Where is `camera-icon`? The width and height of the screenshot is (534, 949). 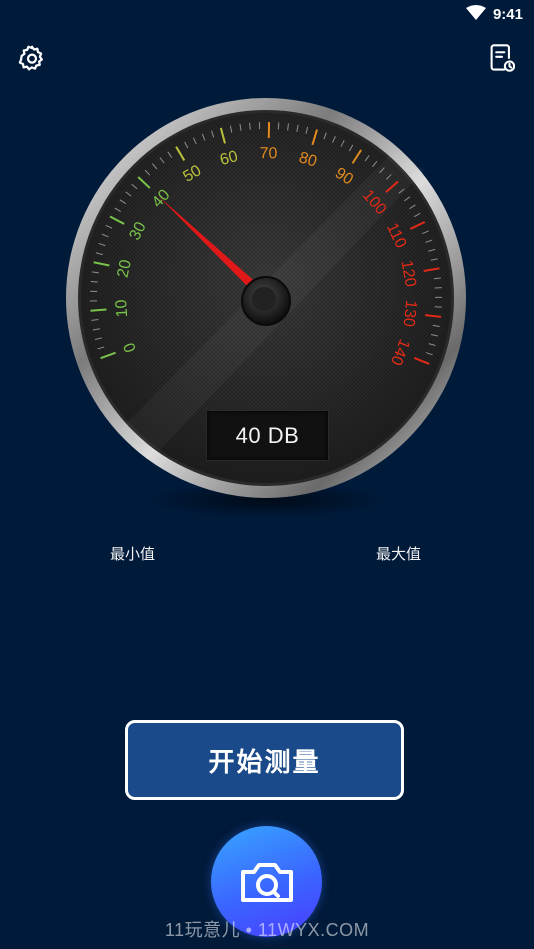 camera-icon is located at coordinates (266, 882).